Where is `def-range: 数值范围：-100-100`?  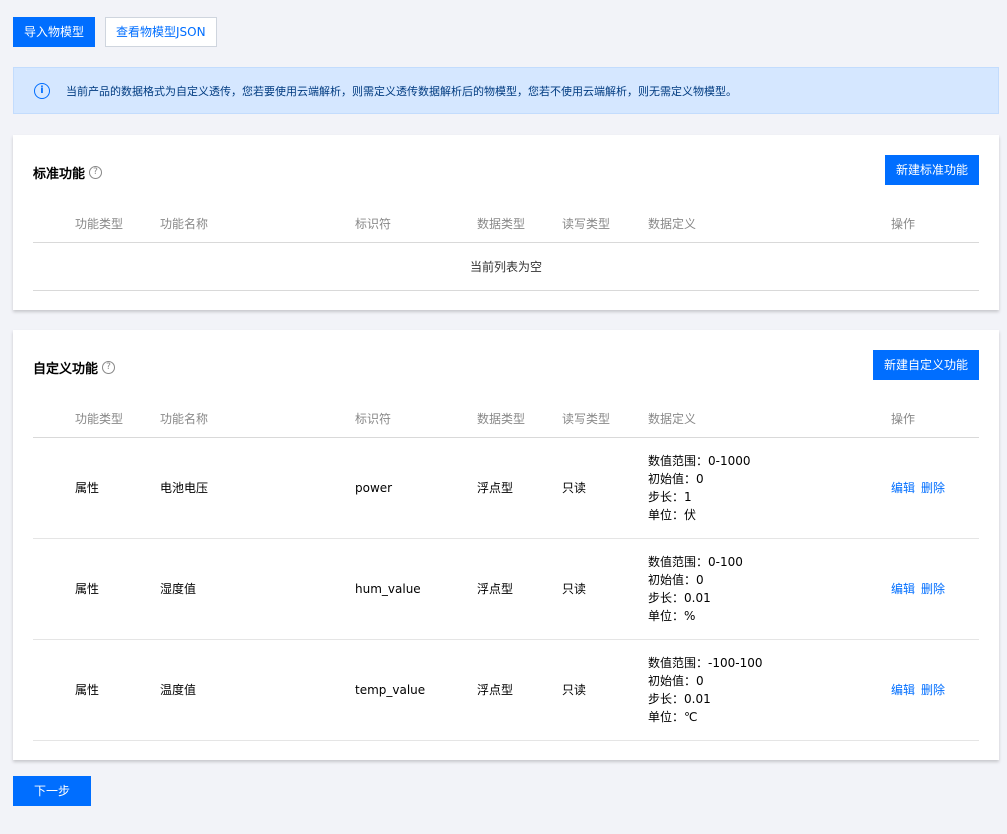
def-range: 数值范围：-100-100 is located at coordinates (705, 662).